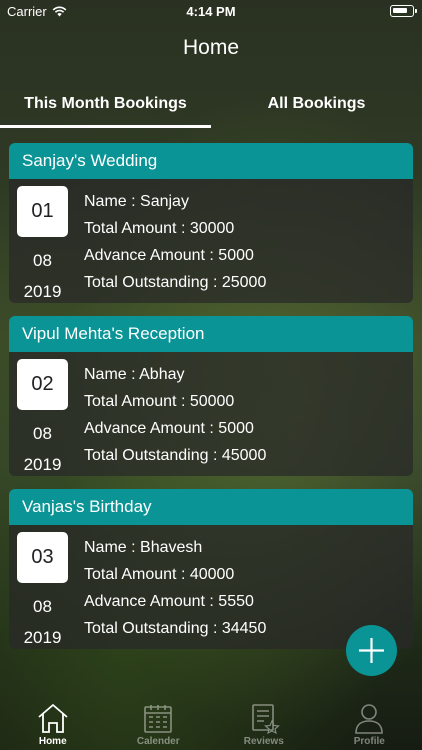  Describe the element at coordinates (211, 161) in the screenshot. I see `booking-title: Sanjay's Wedding` at that location.